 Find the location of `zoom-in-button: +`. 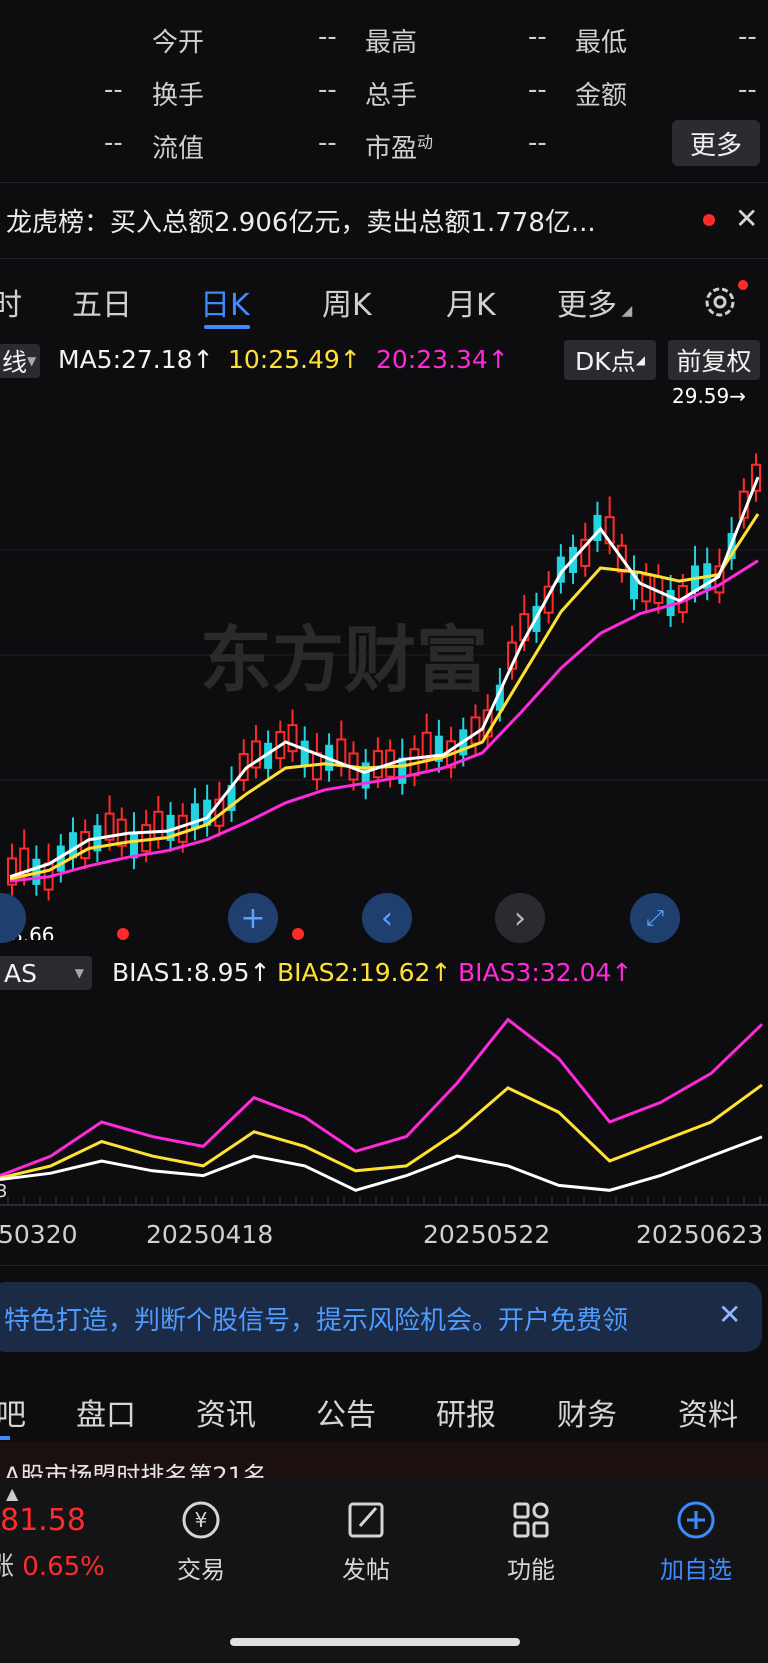

zoom-in-button: + is located at coordinates (253, 918).